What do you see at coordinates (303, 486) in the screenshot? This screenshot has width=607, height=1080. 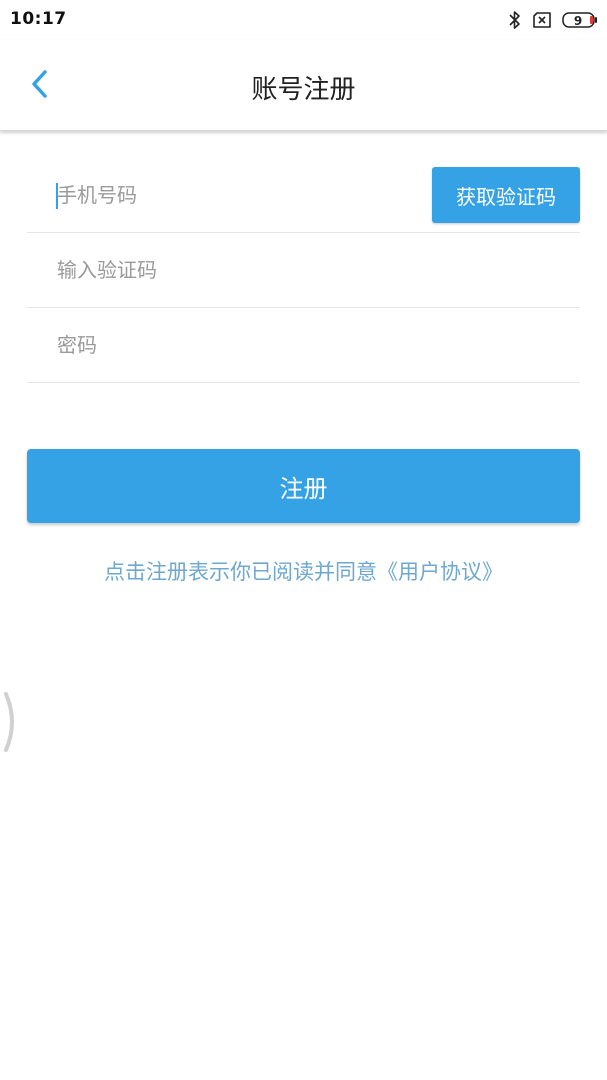 I see `register-button: 注册` at bounding box center [303, 486].